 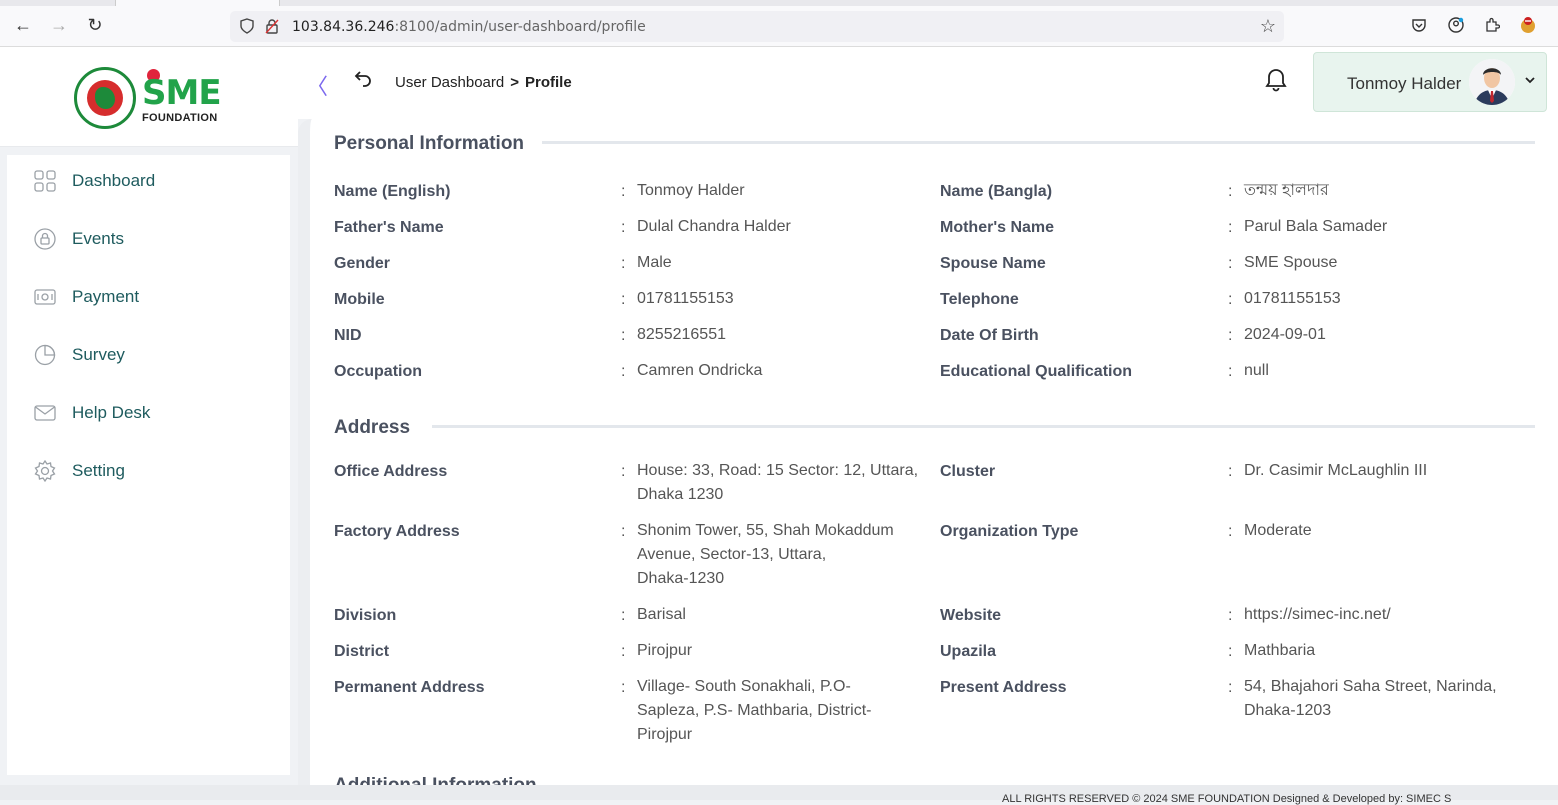 What do you see at coordinates (681, 578) in the screenshot?
I see `field-value: Dhaka-1230` at bounding box center [681, 578].